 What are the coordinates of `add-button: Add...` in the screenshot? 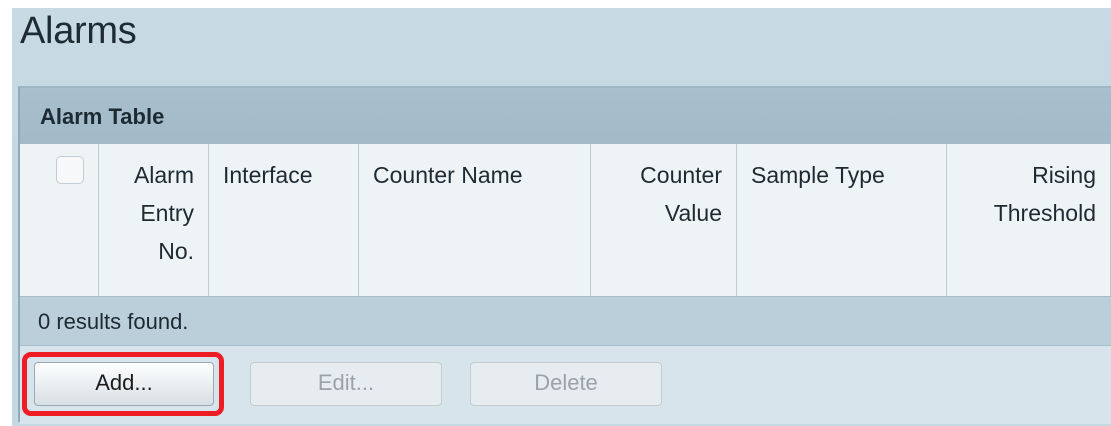 It's located at (124, 384).